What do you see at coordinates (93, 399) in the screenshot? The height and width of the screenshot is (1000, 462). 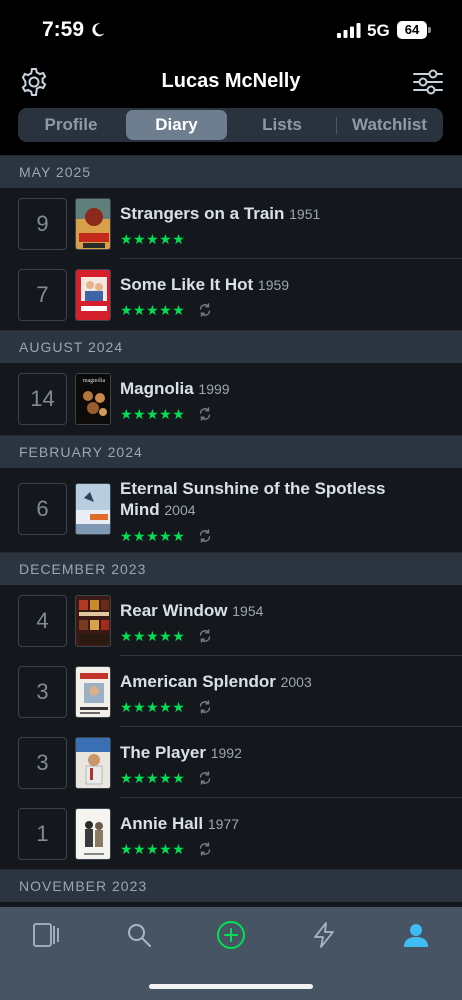 I see `film-poster: magnolia` at bounding box center [93, 399].